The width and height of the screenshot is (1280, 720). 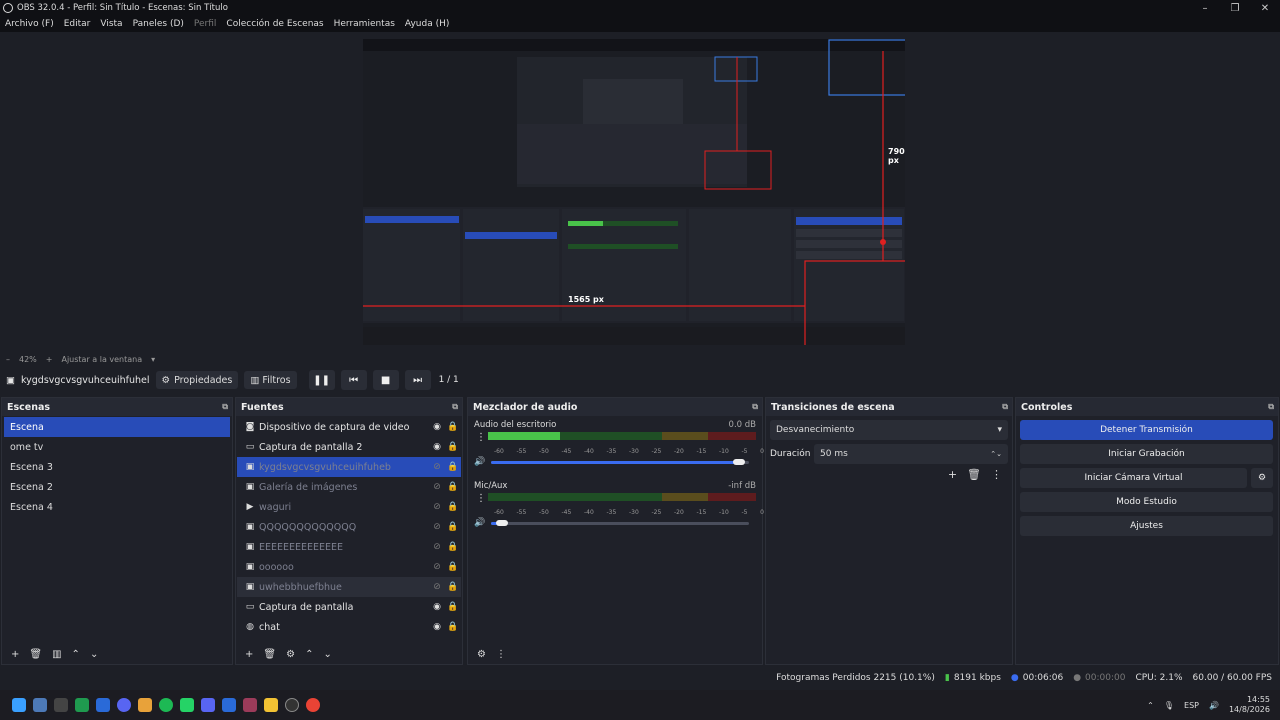 I want to click on source-item: ▣ Galería de imágenes ⊘ 🔒, so click(x=349, y=487).